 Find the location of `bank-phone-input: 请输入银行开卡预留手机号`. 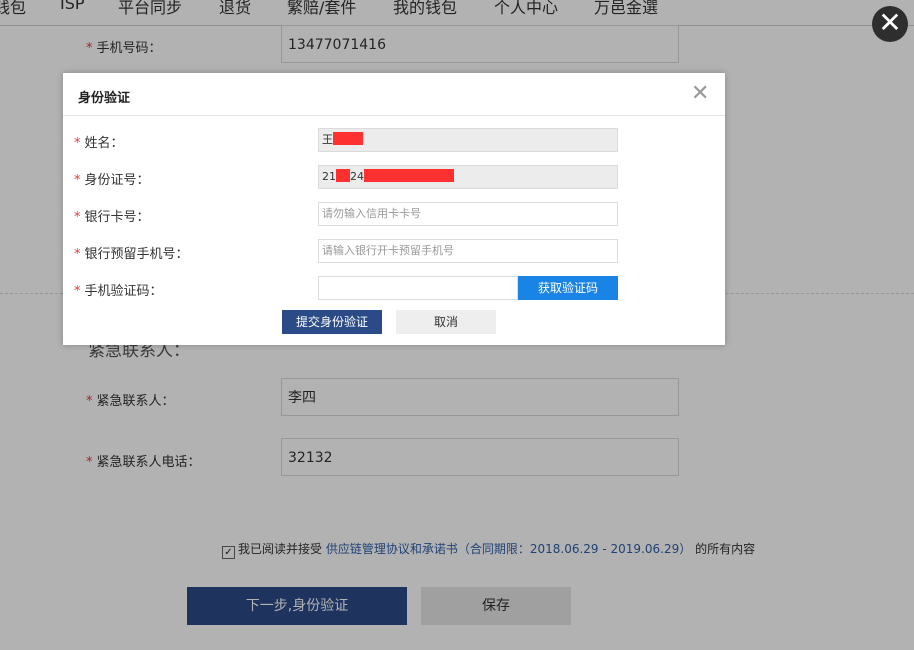

bank-phone-input: 请输入银行开卡预留手机号 is located at coordinates (468, 251).